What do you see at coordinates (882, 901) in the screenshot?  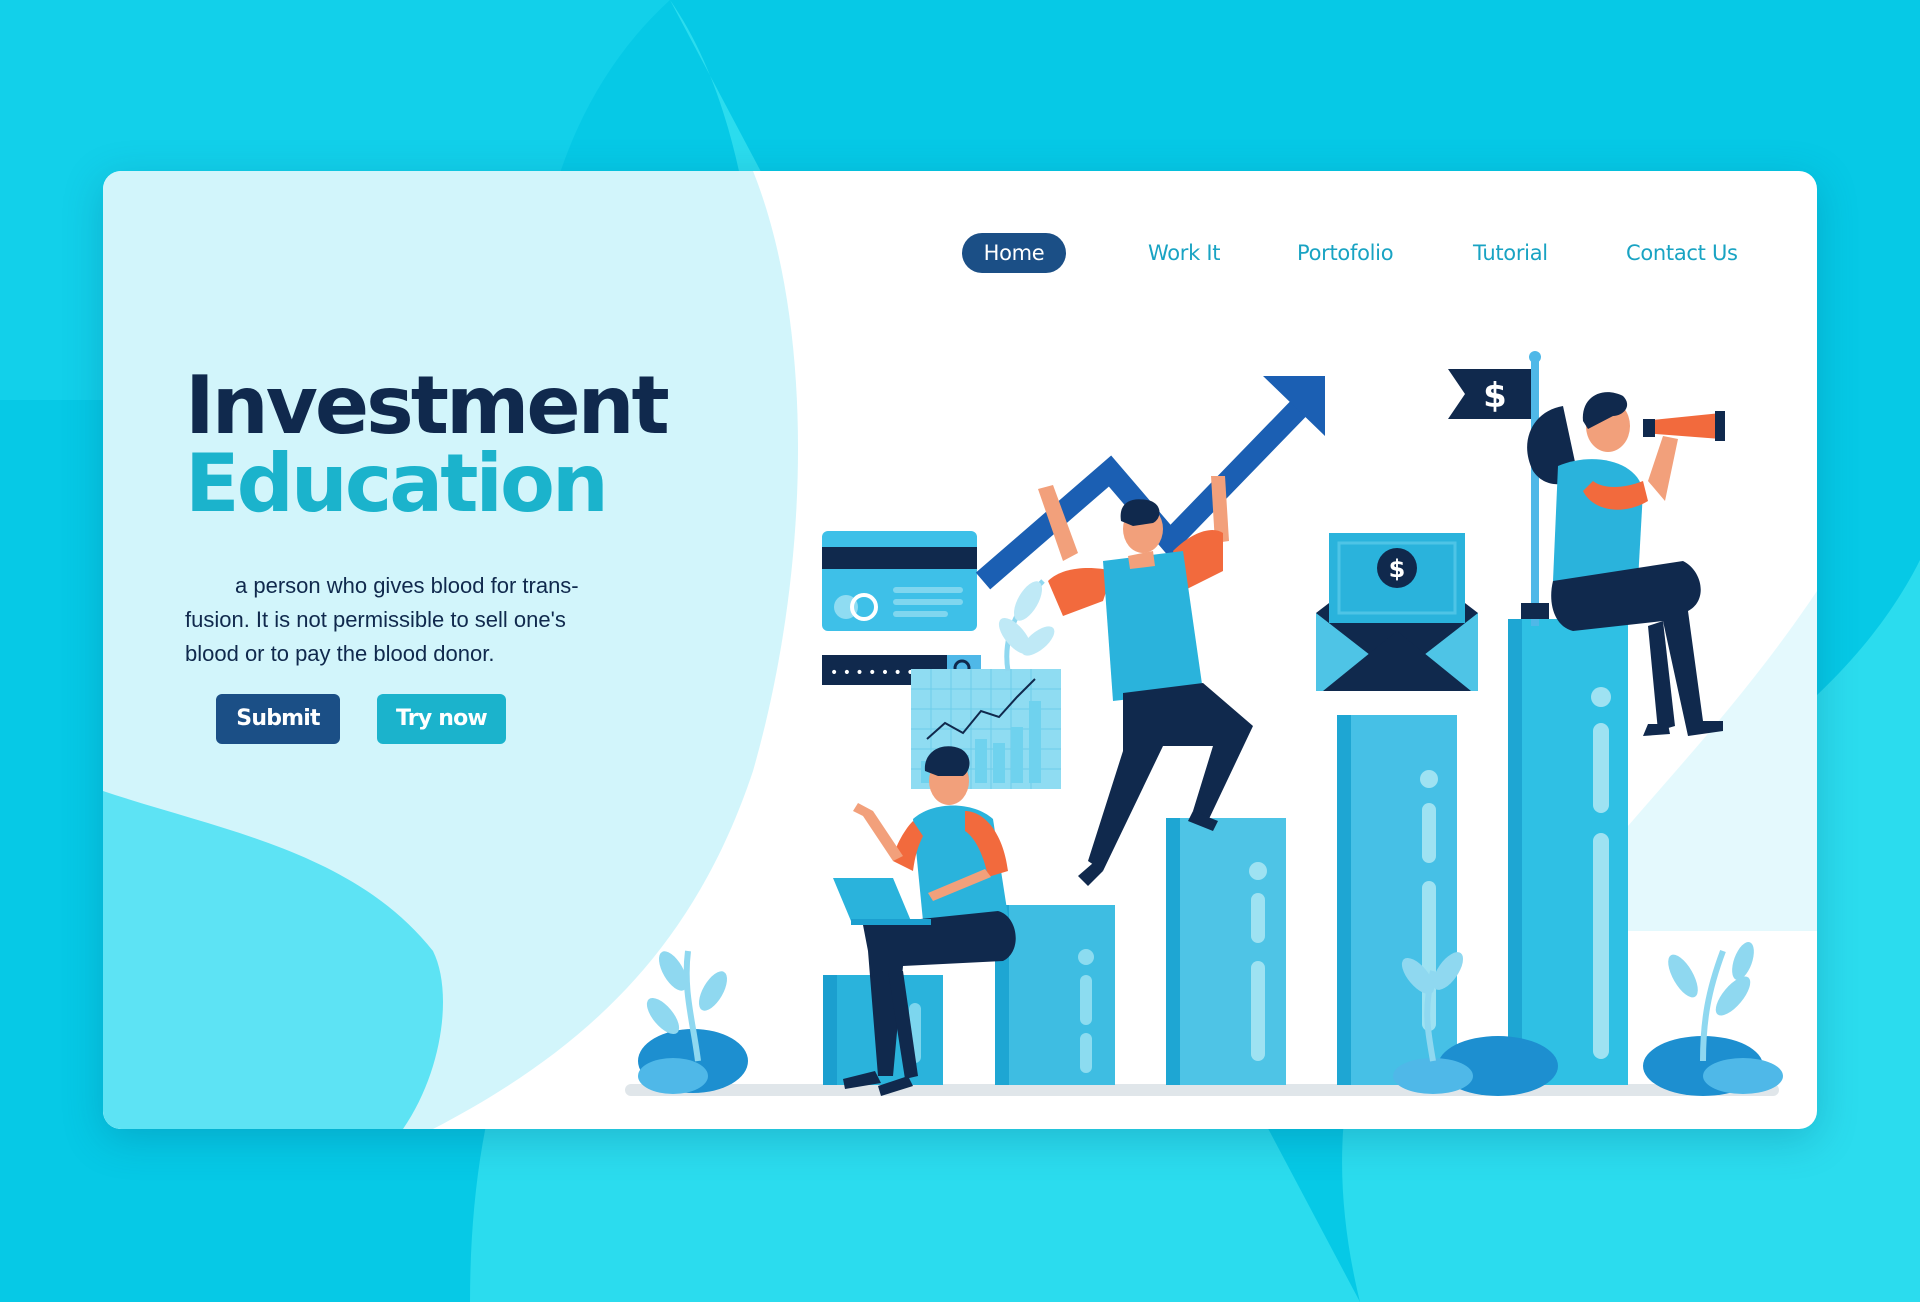 I see `laptop-icon` at bounding box center [882, 901].